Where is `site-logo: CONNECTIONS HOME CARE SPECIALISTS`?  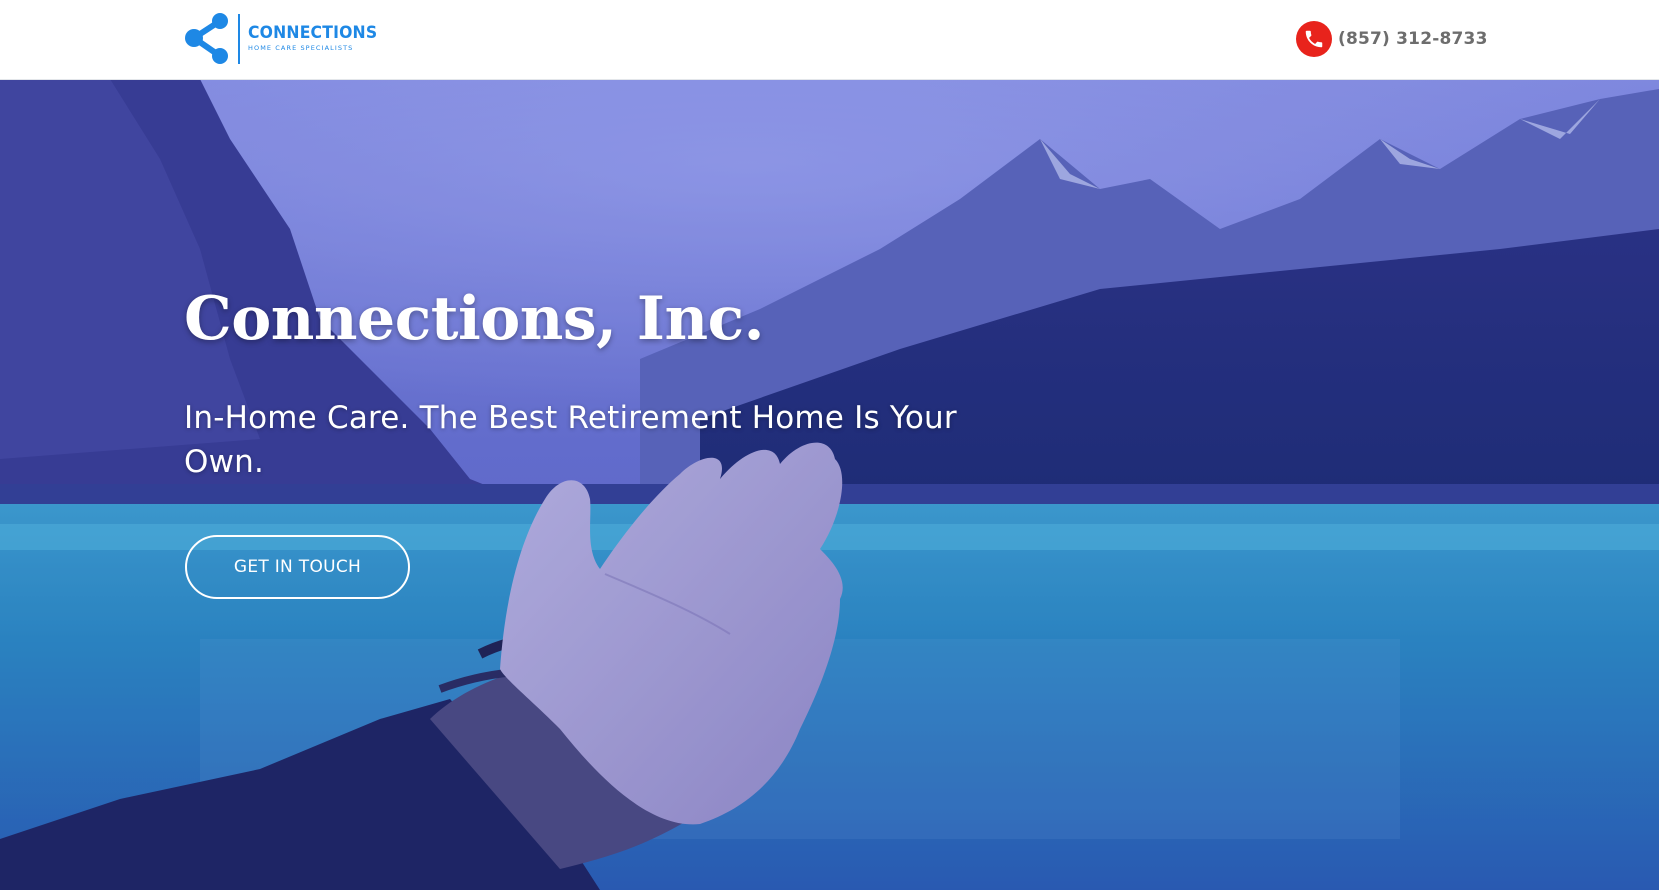
site-logo: CONNECTIONS HOME CARE SPECIALISTS is located at coordinates (286, 38).